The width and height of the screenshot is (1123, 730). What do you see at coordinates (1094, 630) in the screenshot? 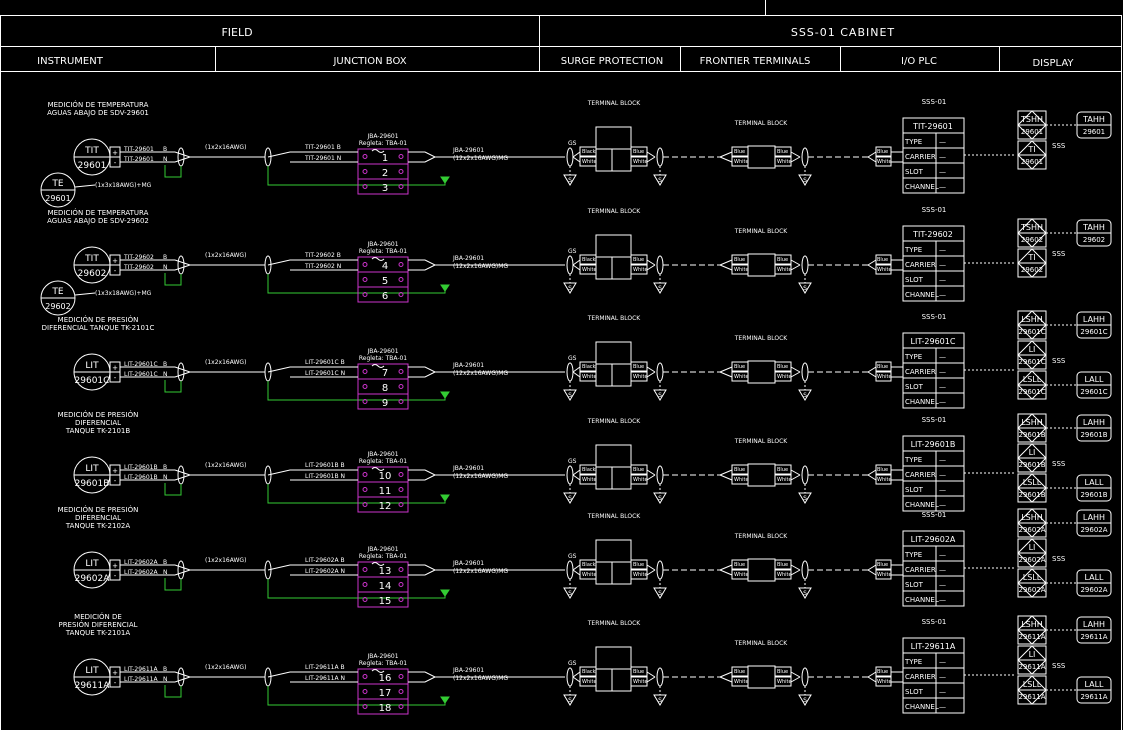
I see `alarm-tag: LAHH 29611A` at bounding box center [1094, 630].